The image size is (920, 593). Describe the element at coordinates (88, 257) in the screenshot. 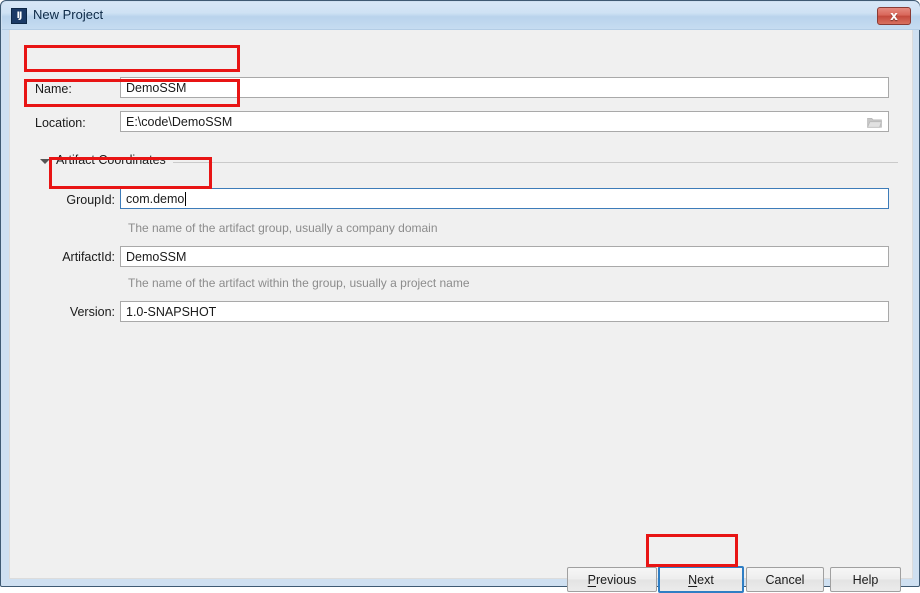

I see `artifactid-label: ArtifactId:` at that location.